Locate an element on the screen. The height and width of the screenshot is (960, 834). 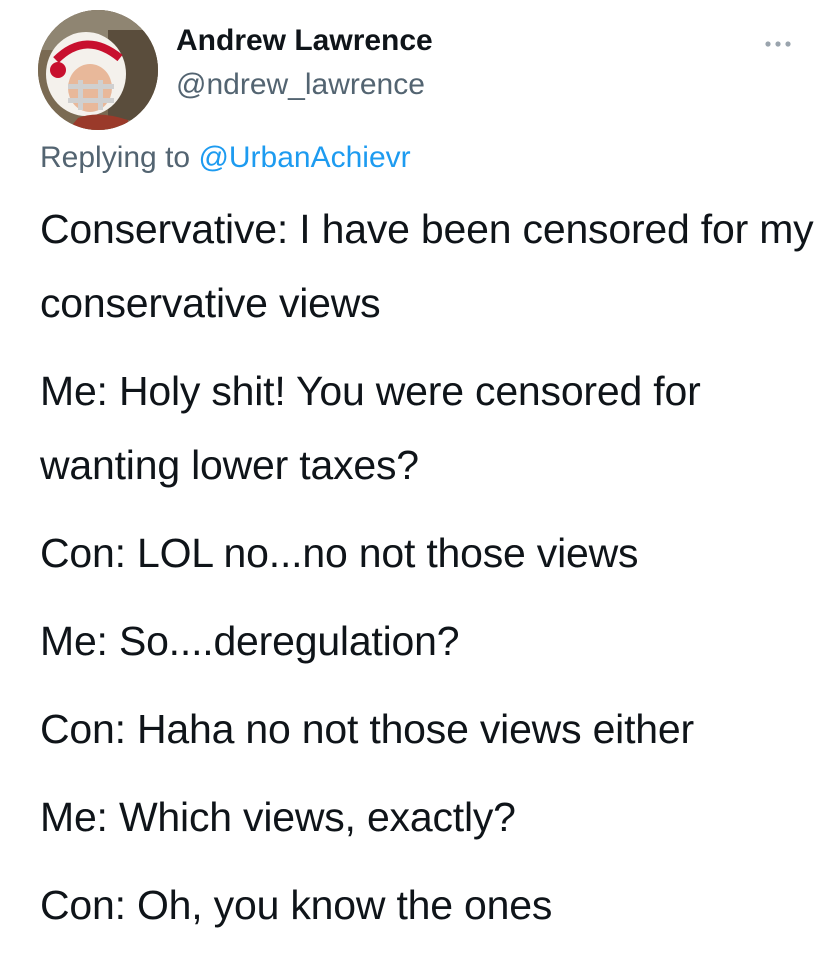
tweet-paragraph: Con: Oh, you know the ones is located at coordinates (296, 905).